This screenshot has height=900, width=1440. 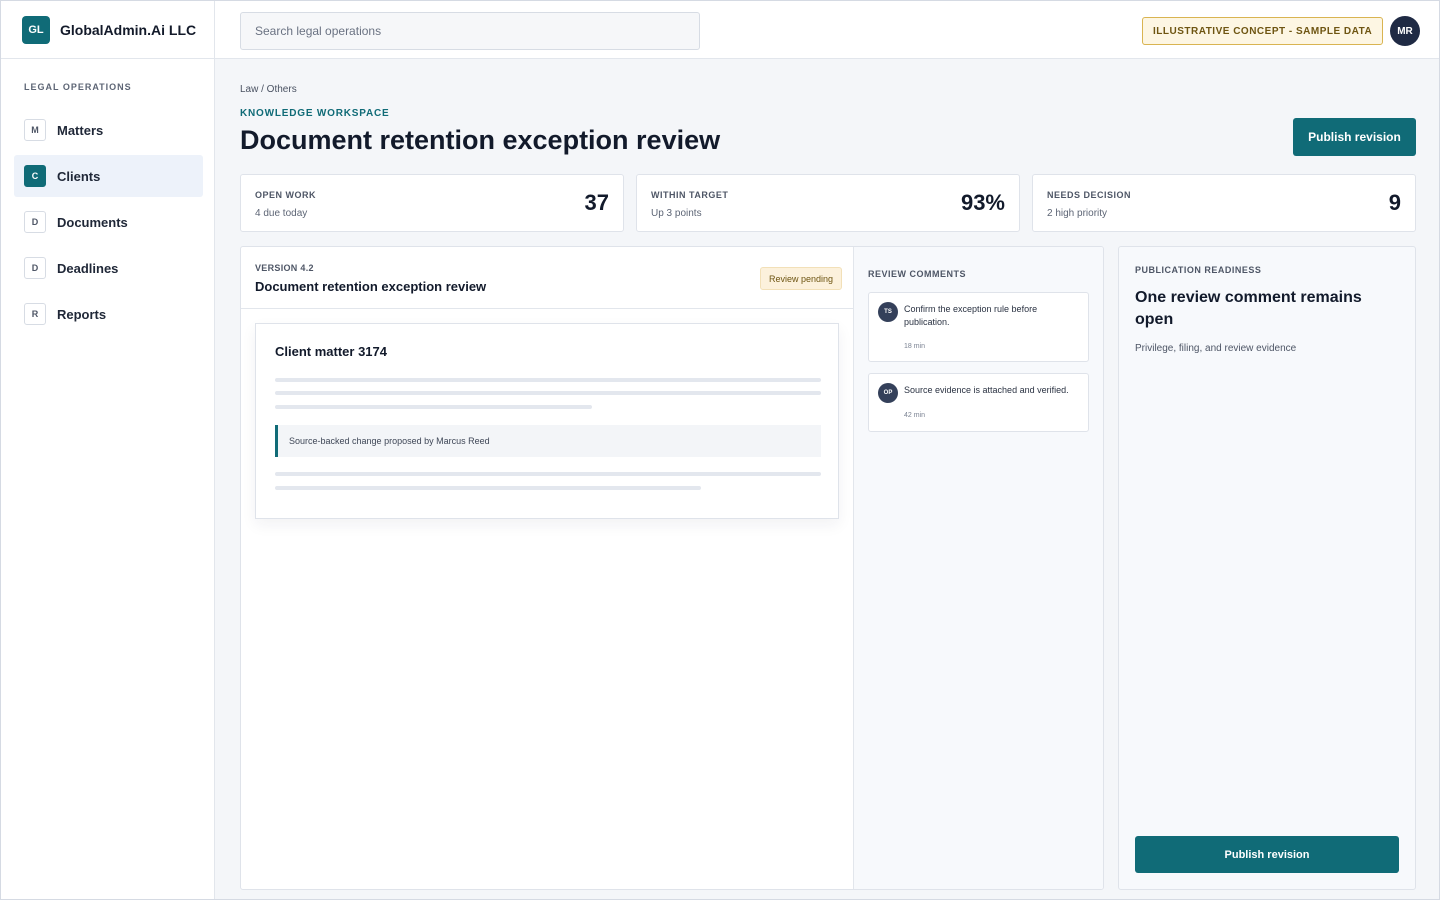 I want to click on status-badge: Review pending, so click(x=801, y=278).